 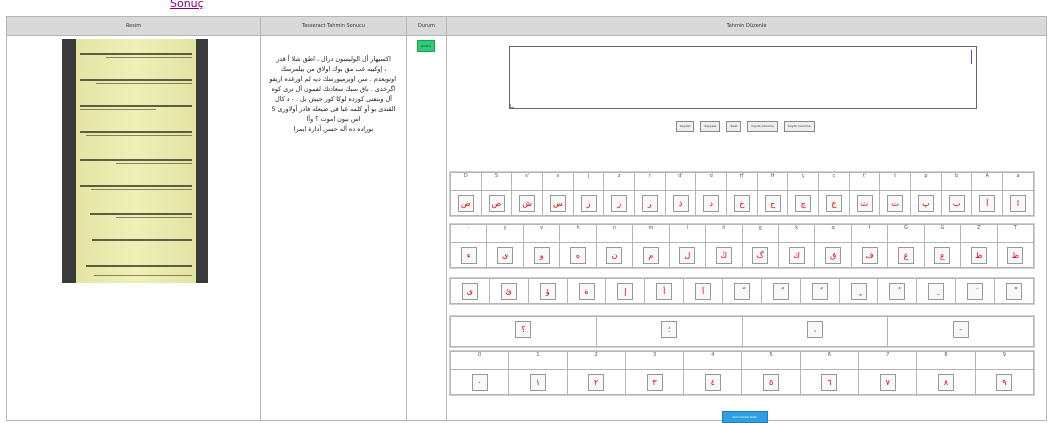 I want to click on letter-key: ج, so click(x=833, y=203).